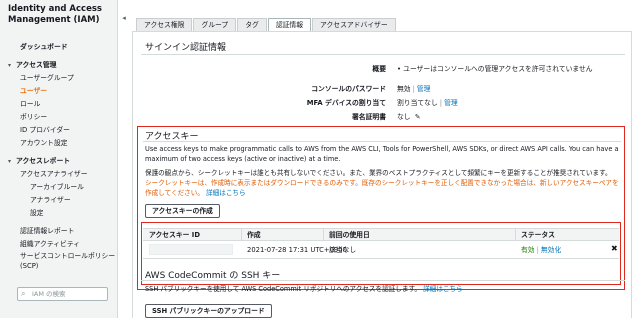 This screenshot has height=318, width=640. Describe the element at coordinates (349, 235) in the screenshot. I see `col-last-used: 前回の使用日` at that location.